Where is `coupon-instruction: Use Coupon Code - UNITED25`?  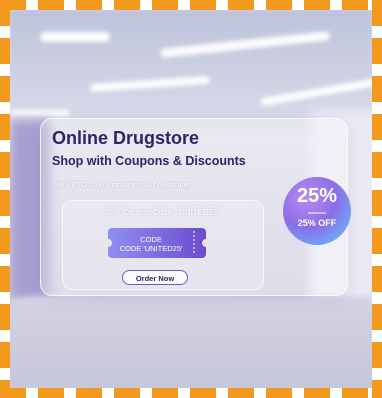
coupon-instruction: Use Coupon Code - UNITED25 is located at coordinates (162, 212).